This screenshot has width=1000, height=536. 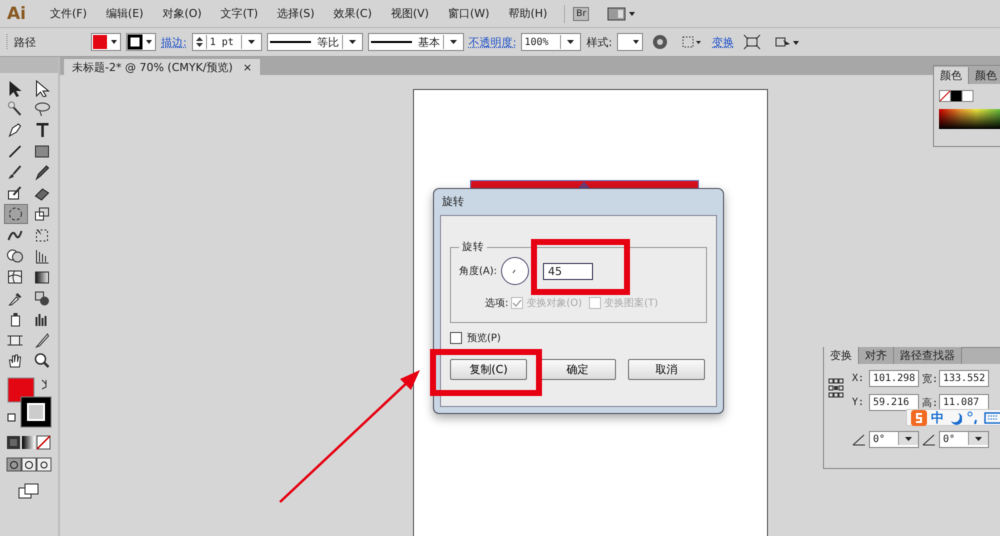 What do you see at coordinates (929, 440) in the screenshot?
I see `shear-icon` at bounding box center [929, 440].